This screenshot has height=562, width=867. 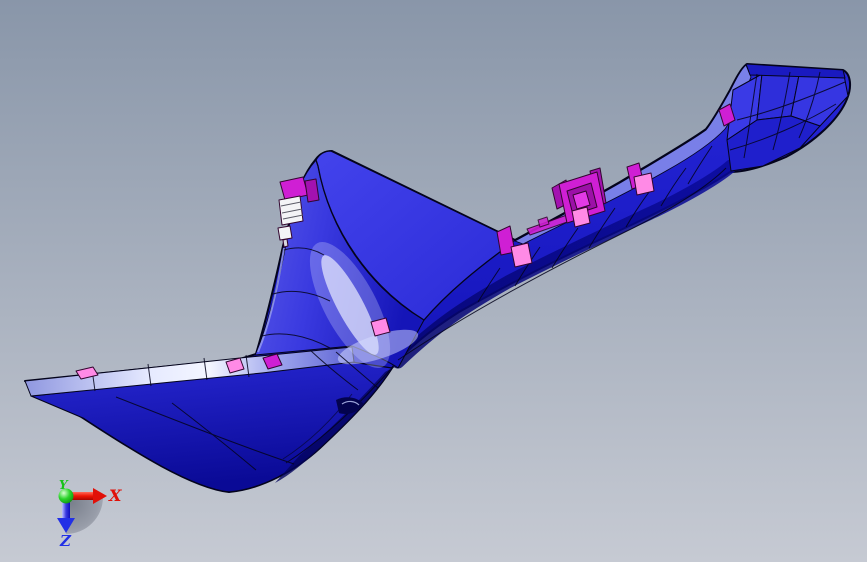 I want to click on orientation-triad: X Z Y, so click(x=89, y=514).